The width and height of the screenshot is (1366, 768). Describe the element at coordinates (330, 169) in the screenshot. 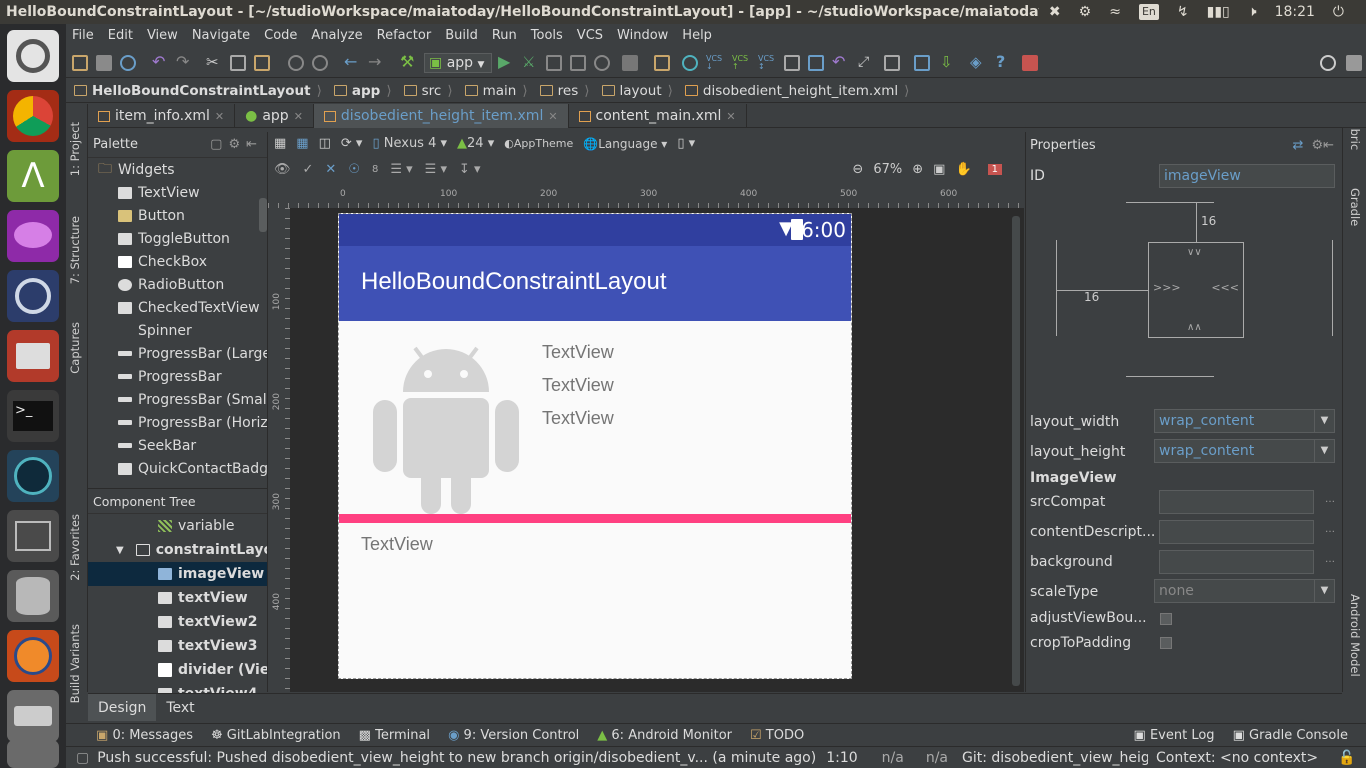

I see `clear-constraints-icon: ✕` at that location.